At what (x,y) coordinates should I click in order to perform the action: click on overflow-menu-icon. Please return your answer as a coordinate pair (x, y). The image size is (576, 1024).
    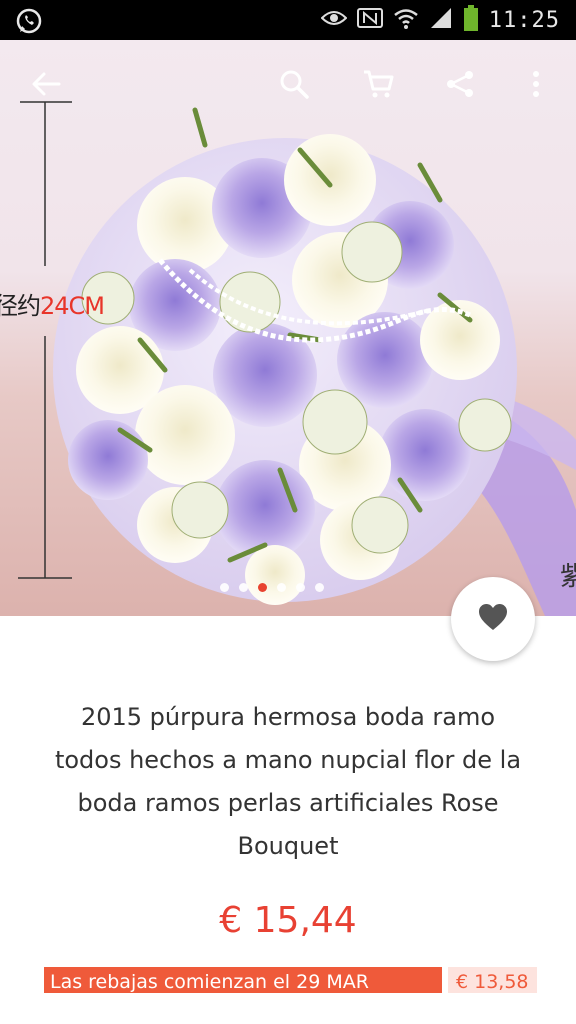
    Looking at the image, I should click on (536, 84).